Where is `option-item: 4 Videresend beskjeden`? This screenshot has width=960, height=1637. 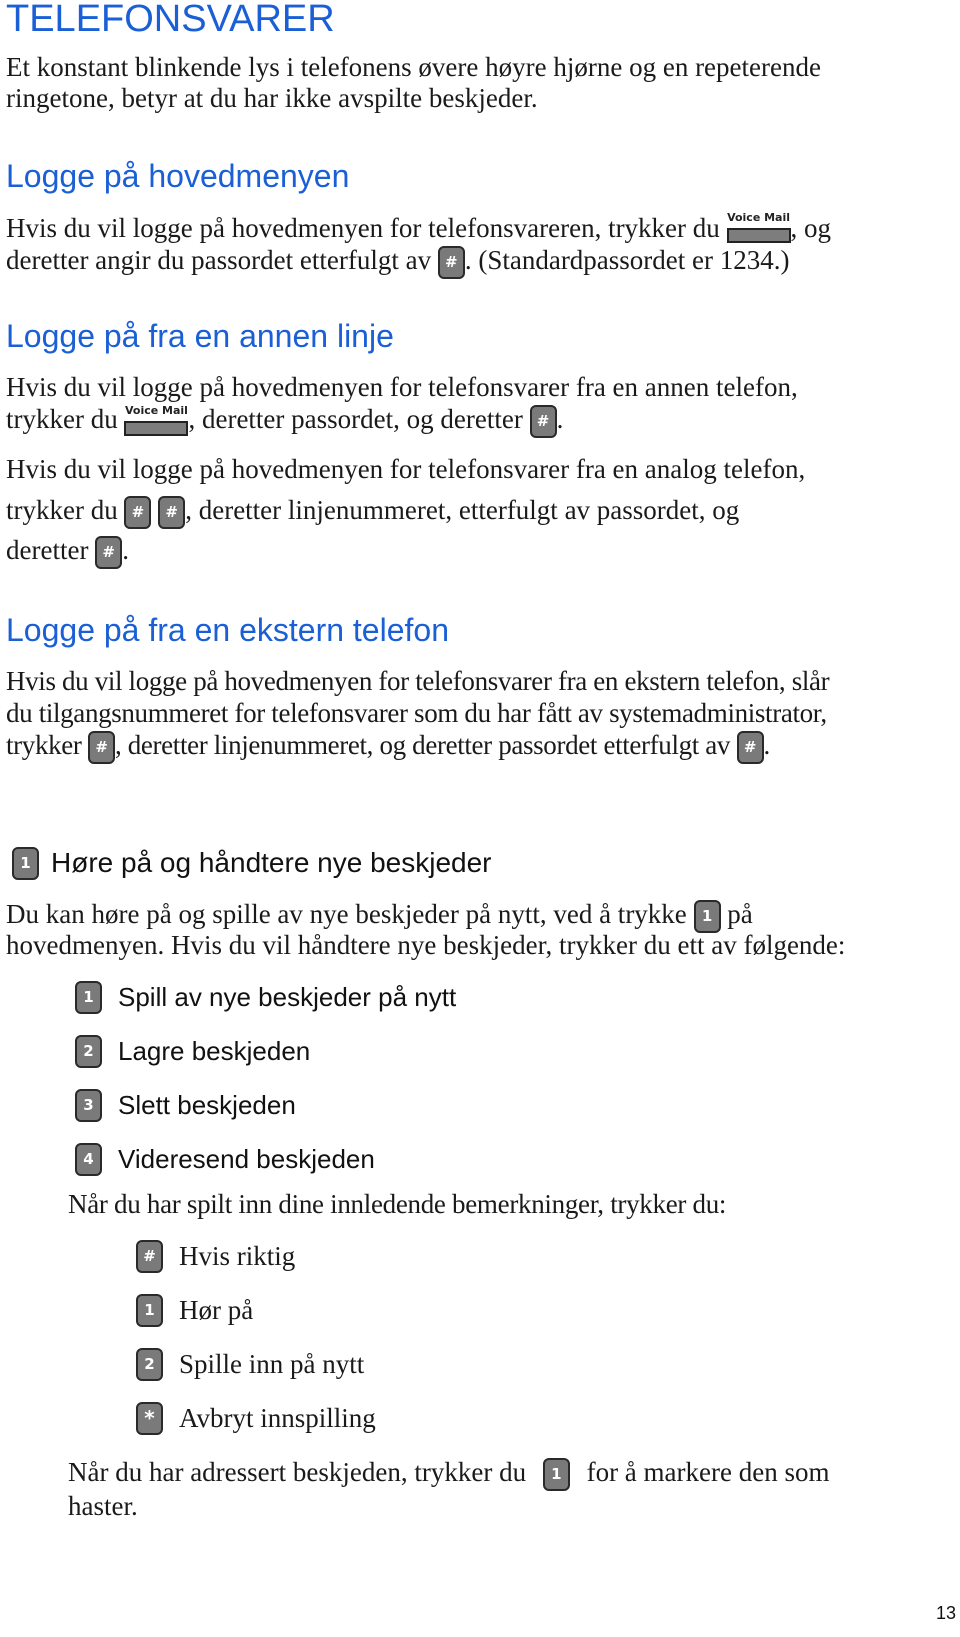
option-item: 4 Videresend beskjeden is located at coordinates (225, 1159).